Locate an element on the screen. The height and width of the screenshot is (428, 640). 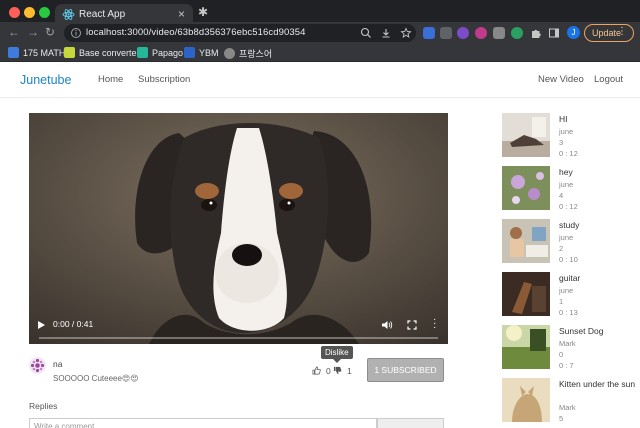
sidebar-video-views: 4 is located at coordinates (561, 195).